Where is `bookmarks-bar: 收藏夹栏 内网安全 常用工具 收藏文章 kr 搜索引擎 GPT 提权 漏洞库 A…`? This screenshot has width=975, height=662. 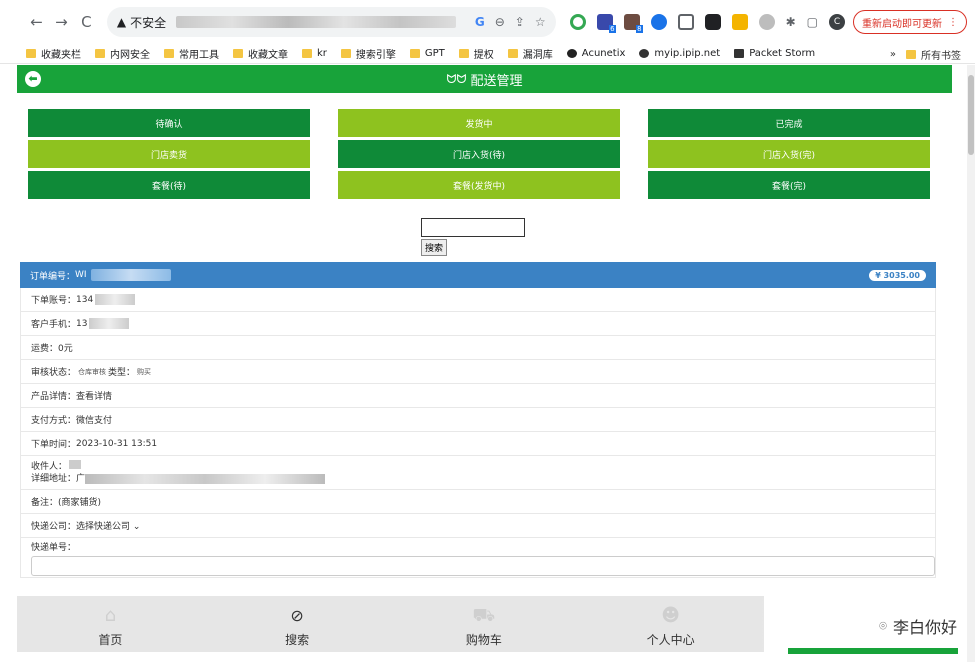 bookmarks-bar: 收藏夹栏 内网安全 常用工具 收藏文章 kr 搜索引擎 GPT 提权 漏洞库 A… is located at coordinates (487, 54).